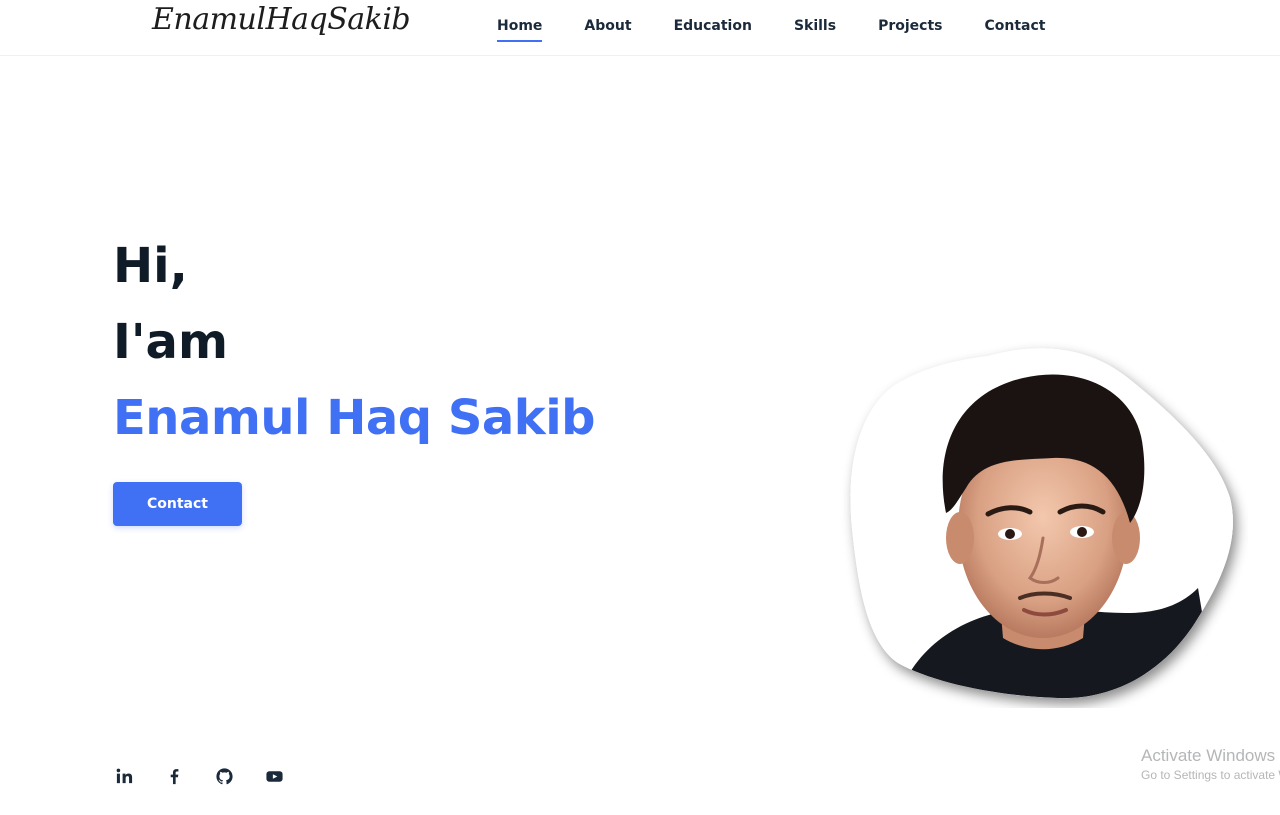  Describe the element at coordinates (177, 504) in the screenshot. I see `contact-button: Contact` at that location.